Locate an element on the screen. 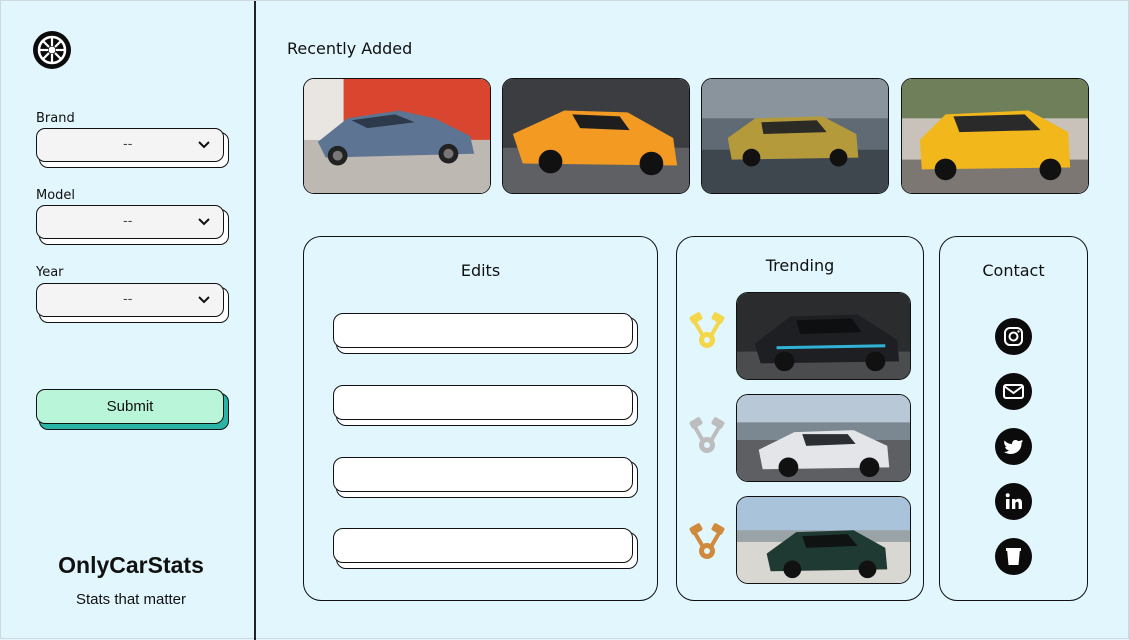 This screenshot has width=1129, height=640. trending-panel: Trending is located at coordinates (800, 418).